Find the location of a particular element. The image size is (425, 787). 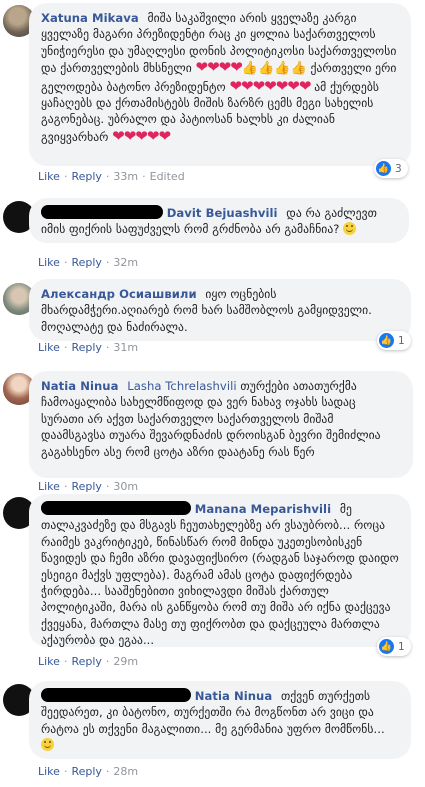

comment-actions: Like · Reply · 32m is located at coordinates (88, 262).